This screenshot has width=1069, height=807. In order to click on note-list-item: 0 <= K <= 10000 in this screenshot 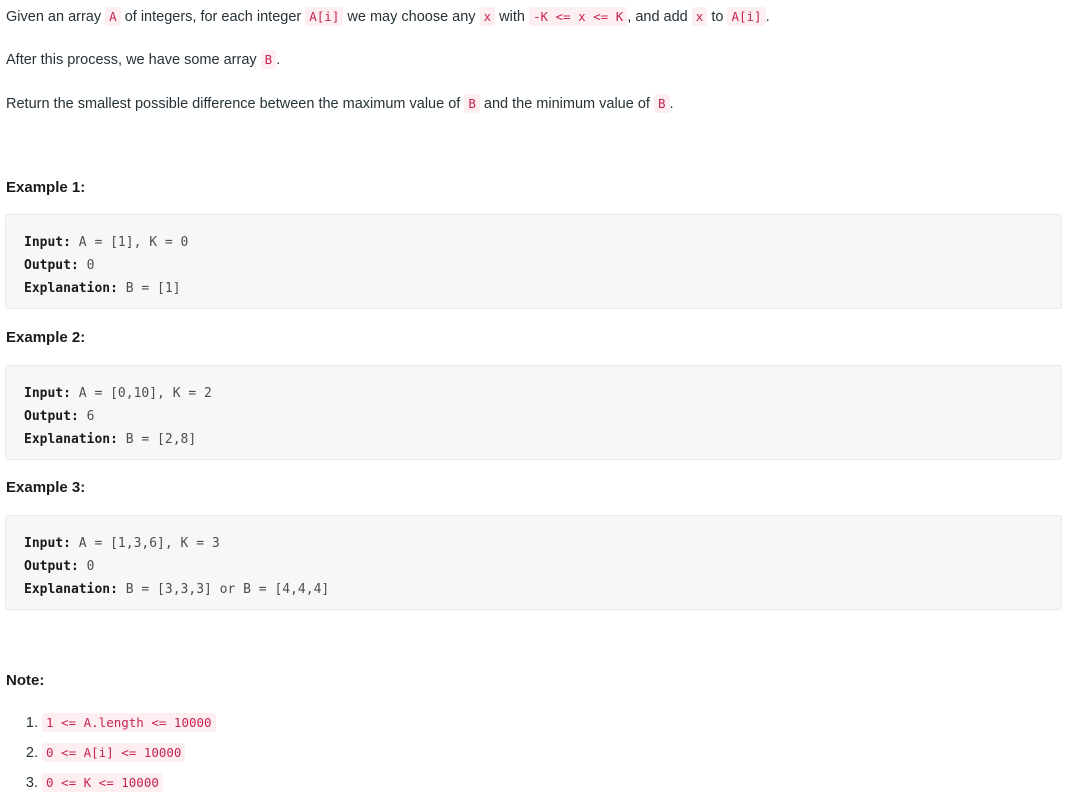, I will do `click(129, 783)`.